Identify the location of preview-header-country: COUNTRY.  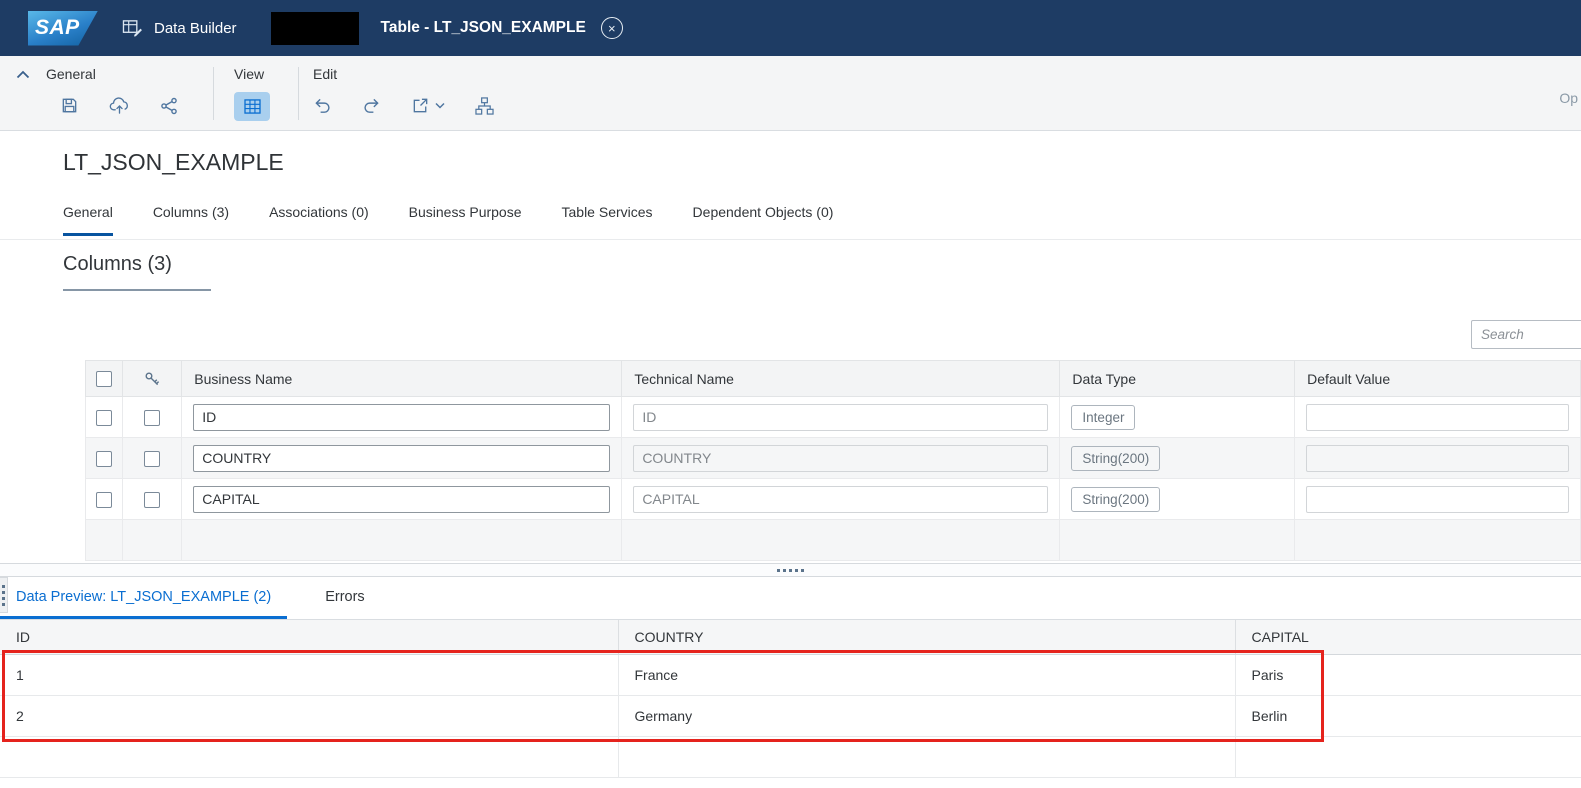
(927, 637).